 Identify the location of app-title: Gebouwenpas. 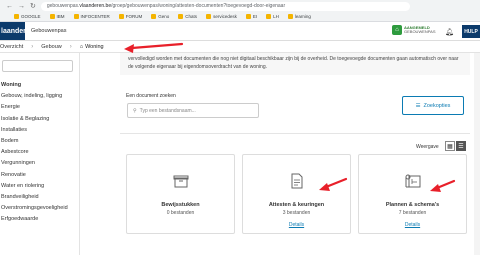
(48, 31).